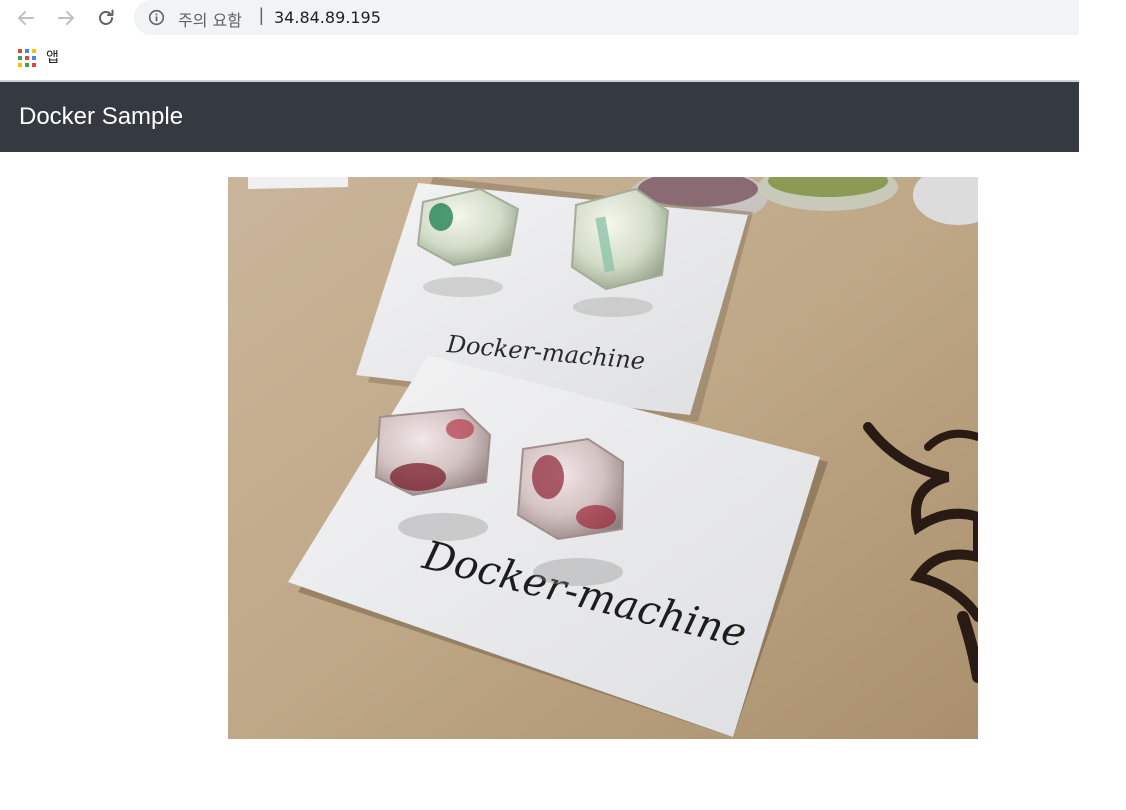 The image size is (1126, 810). Describe the element at coordinates (101, 117) in the screenshot. I see `navbar-brand: Docker Sample` at that location.